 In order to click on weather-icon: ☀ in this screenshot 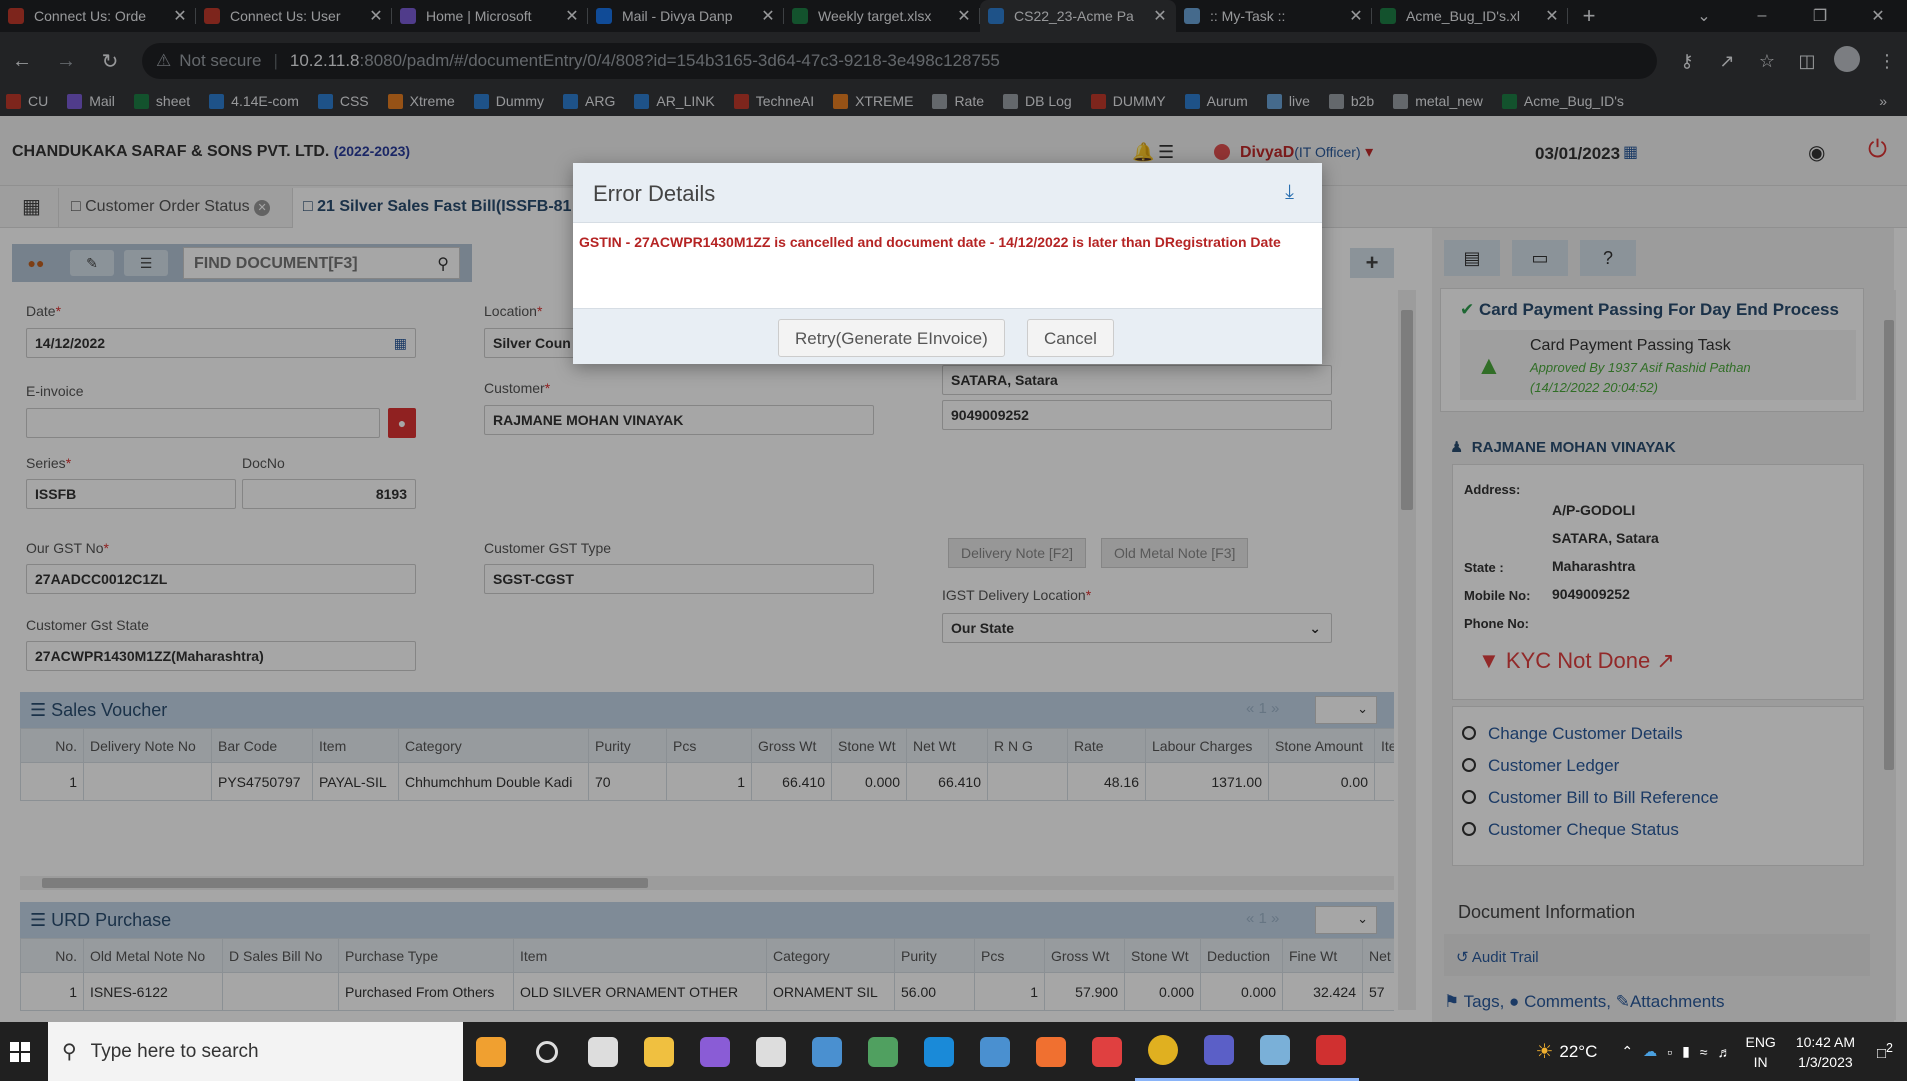, I will do `click(1544, 1051)`.